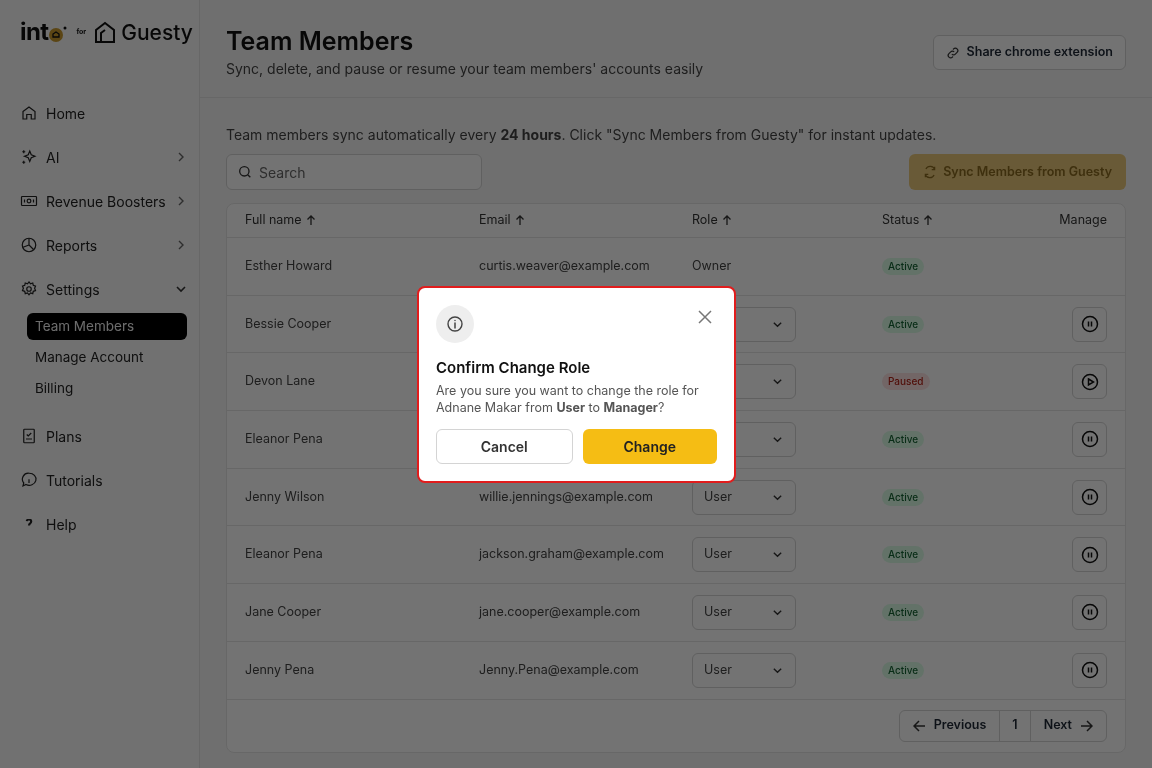  I want to click on change-button: Change, so click(649, 446).